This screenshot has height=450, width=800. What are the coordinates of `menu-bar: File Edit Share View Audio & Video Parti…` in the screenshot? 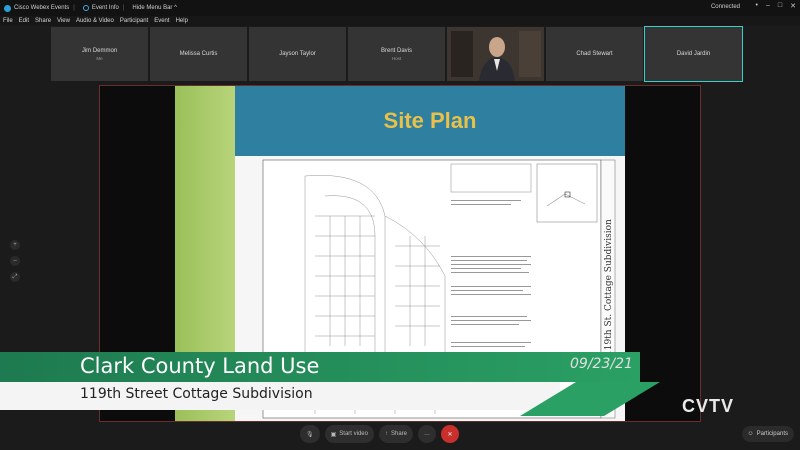 It's located at (400, 21).